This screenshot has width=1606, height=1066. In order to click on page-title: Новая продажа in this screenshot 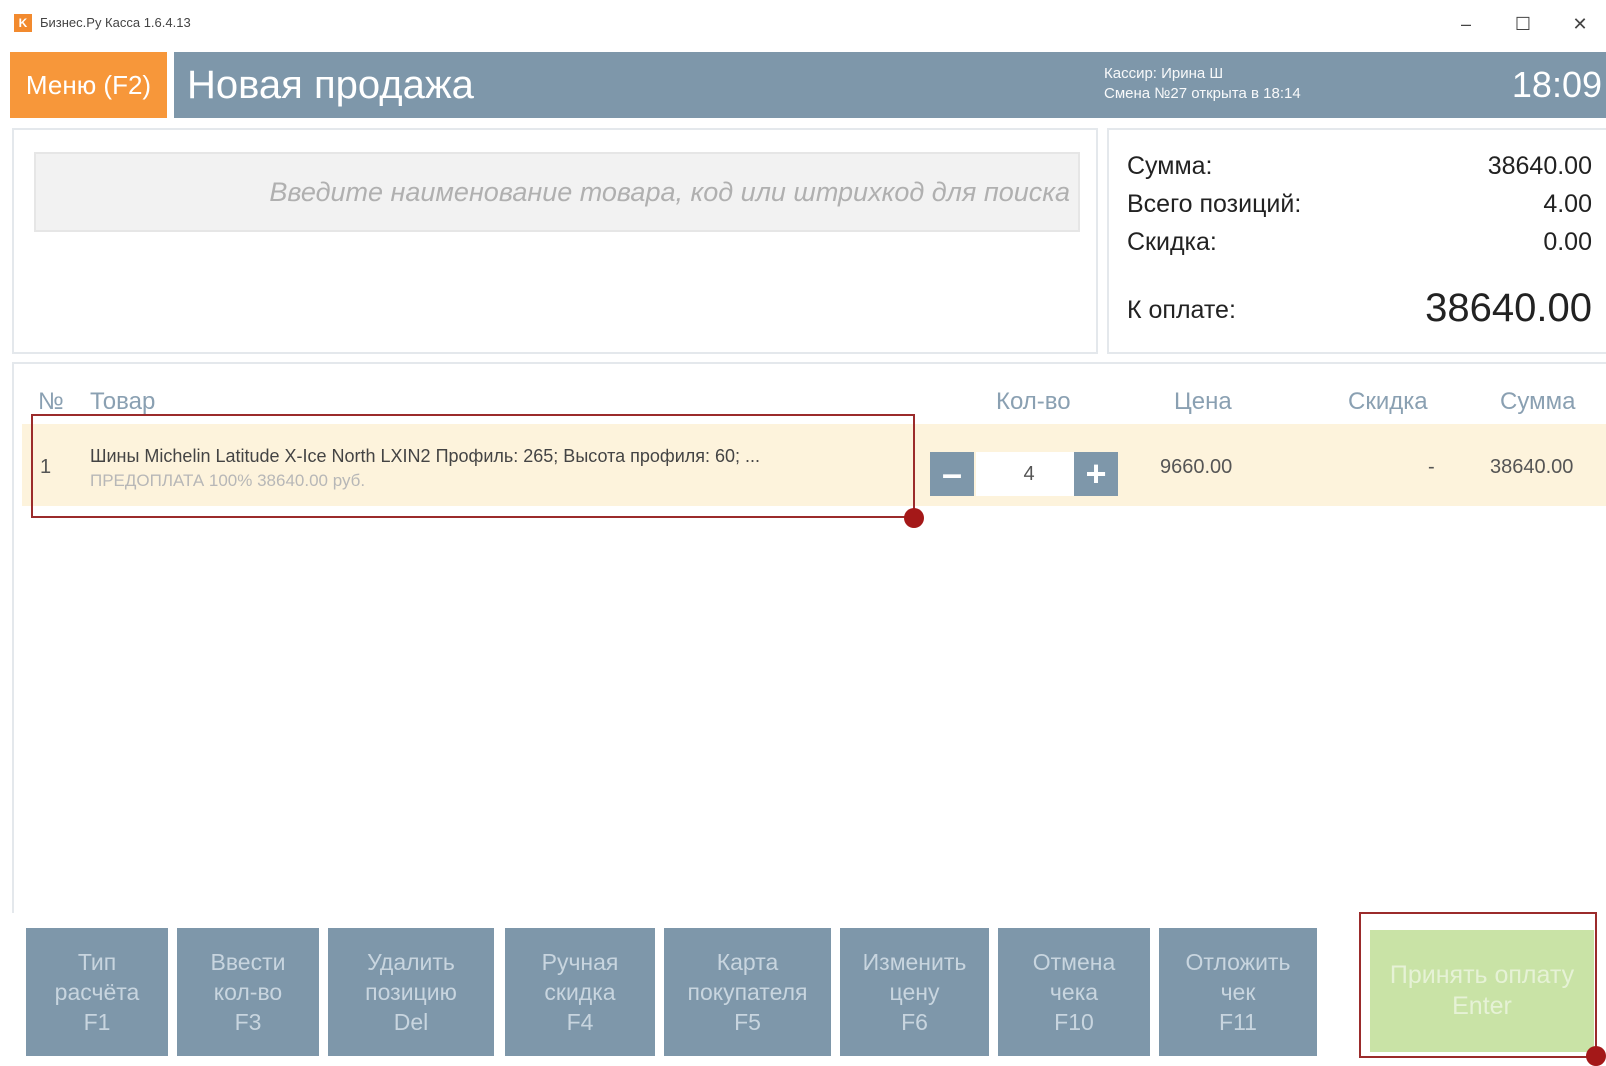, I will do `click(330, 85)`.